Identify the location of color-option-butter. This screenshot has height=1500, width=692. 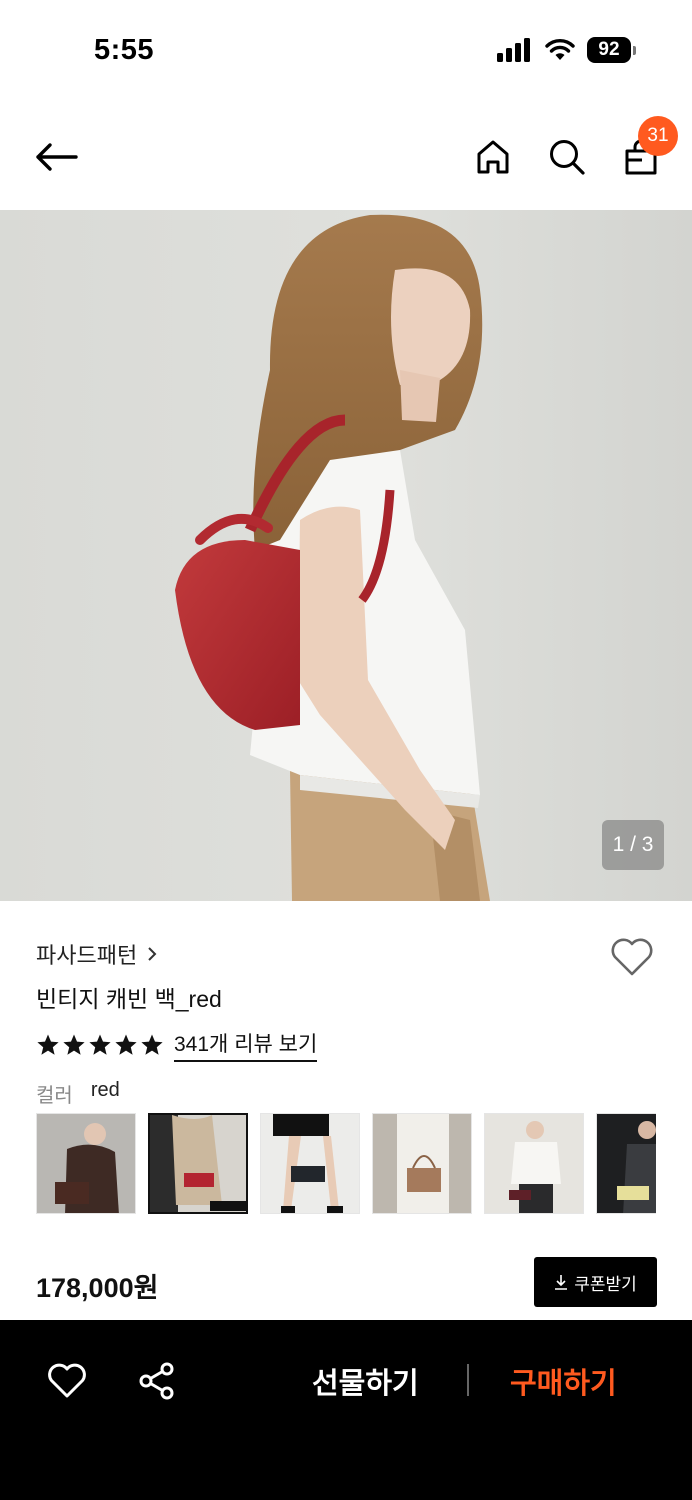
(626, 1163).